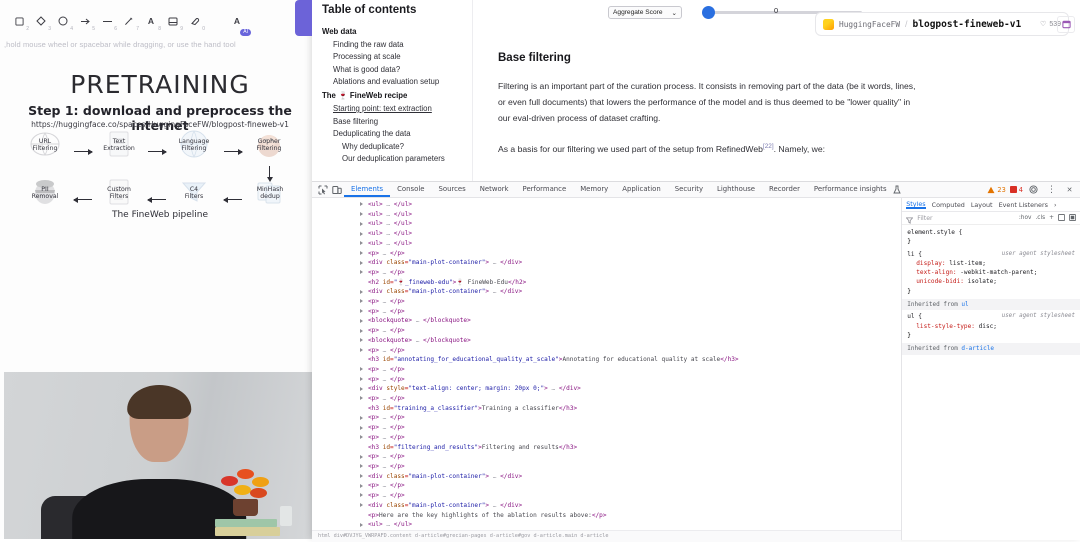  I want to click on rectangle-tool: 2, so click(19, 21).